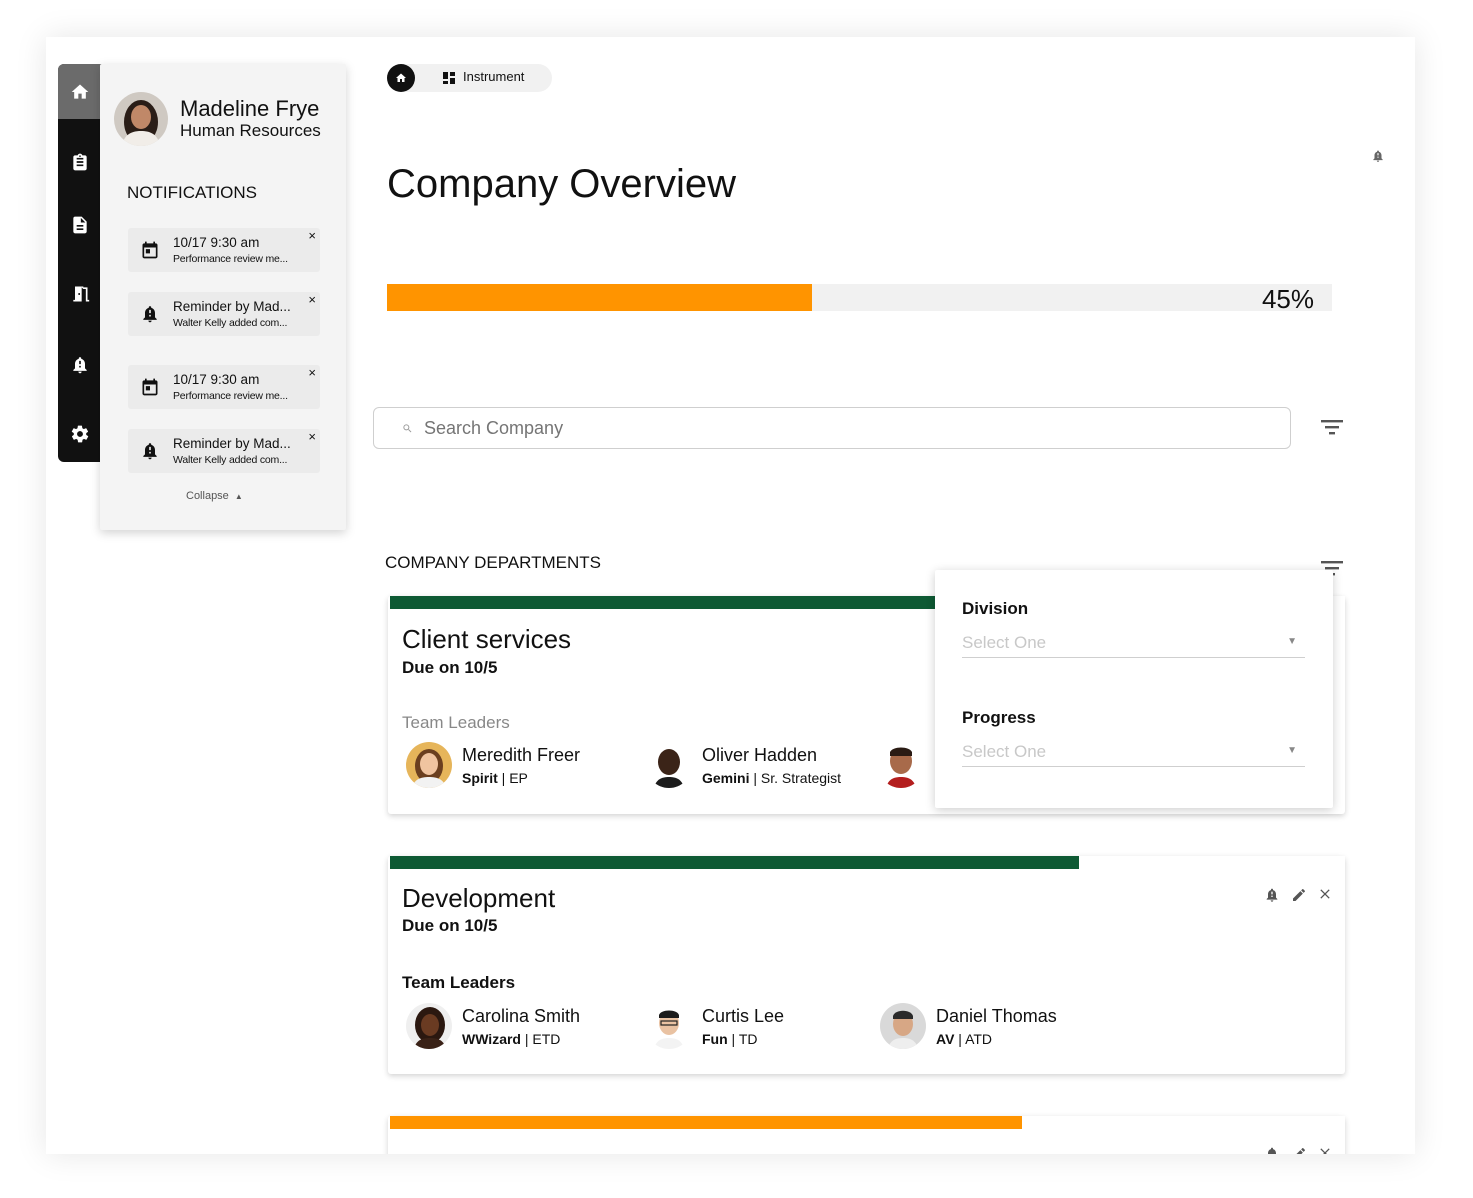 This screenshot has height=1198, width=1473. I want to click on sidebar-rail, so click(80, 263).